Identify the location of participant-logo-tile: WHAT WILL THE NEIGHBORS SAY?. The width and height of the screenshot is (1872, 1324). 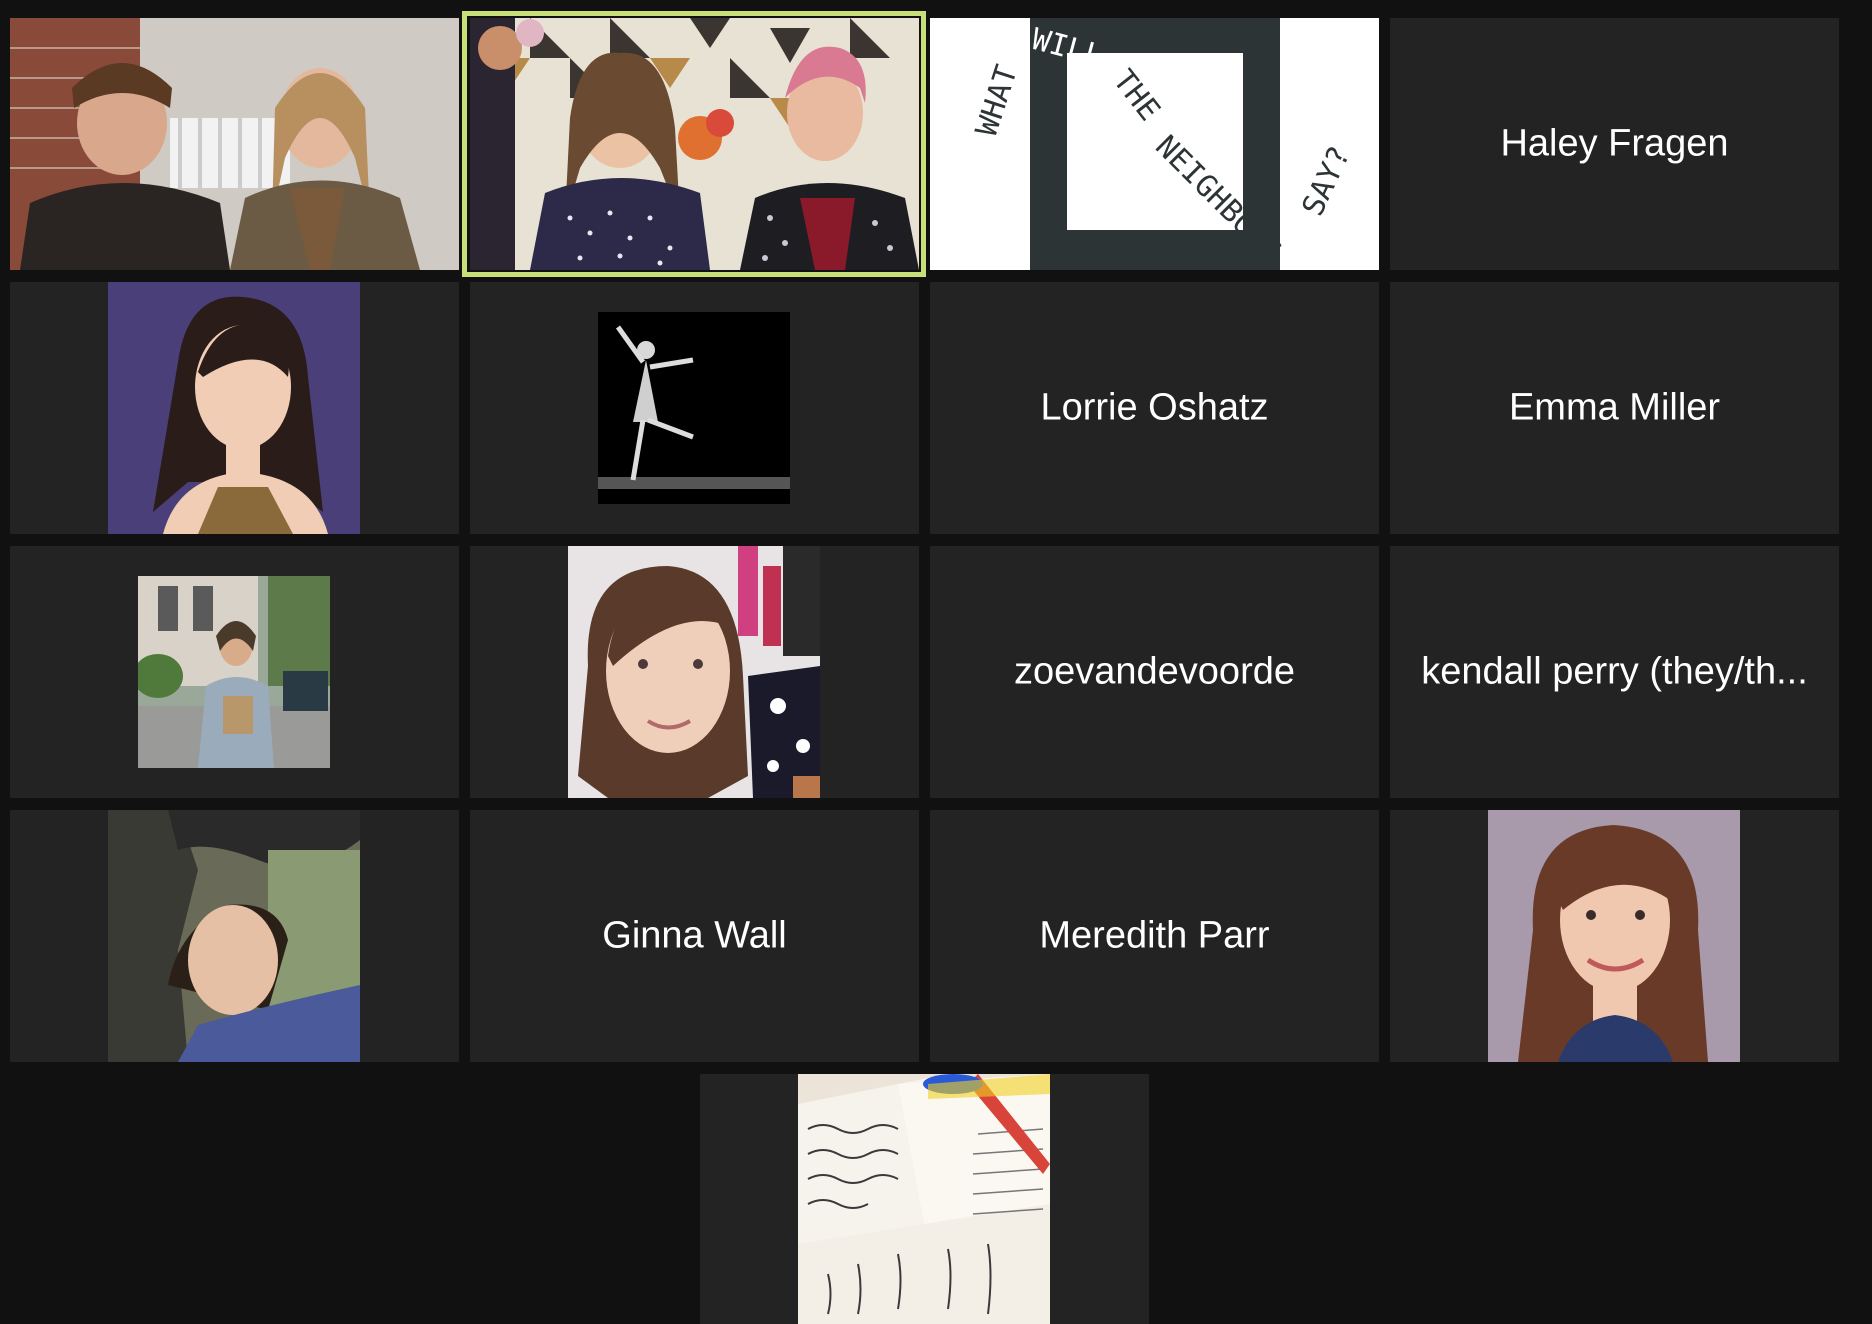
(1154, 144).